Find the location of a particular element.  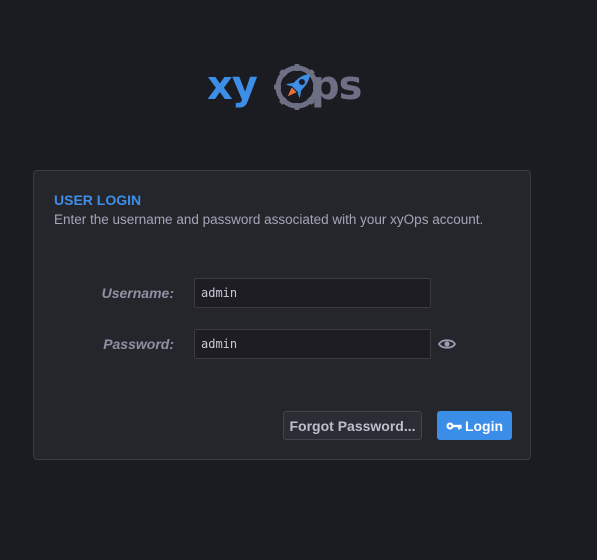

password-label: Password: is located at coordinates (138, 344).